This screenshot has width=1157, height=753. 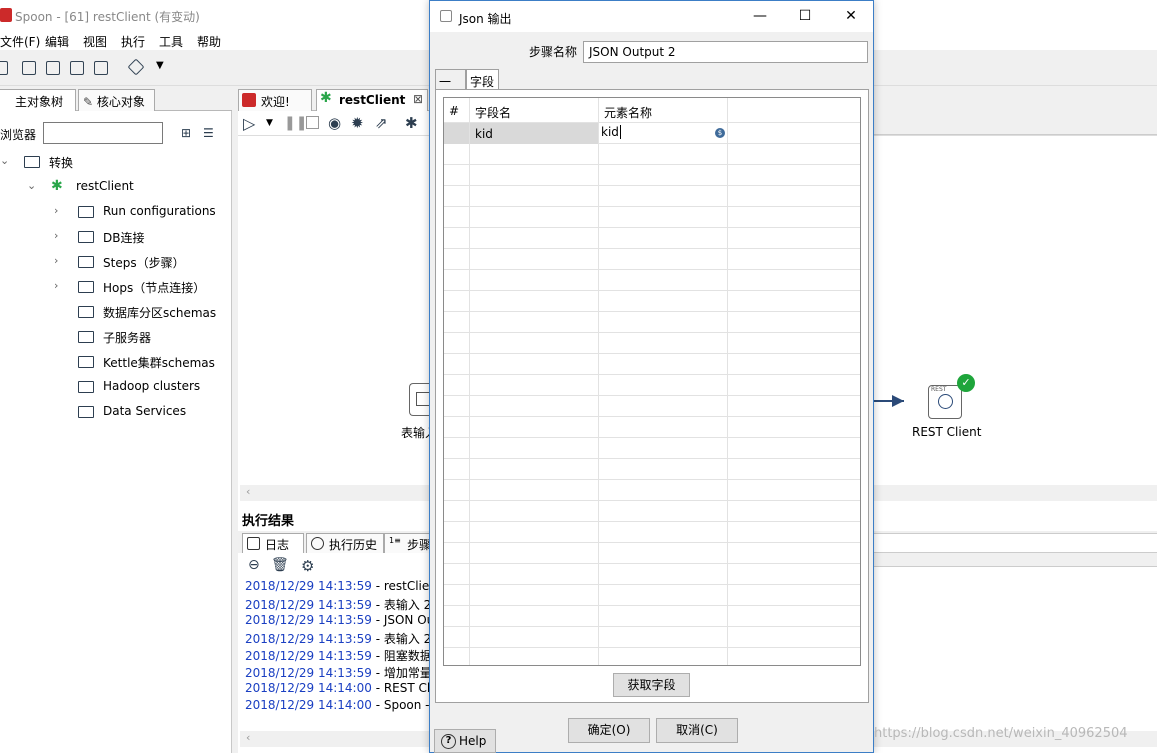 What do you see at coordinates (760, 16) in the screenshot?
I see `minimize-icon: —` at bounding box center [760, 16].